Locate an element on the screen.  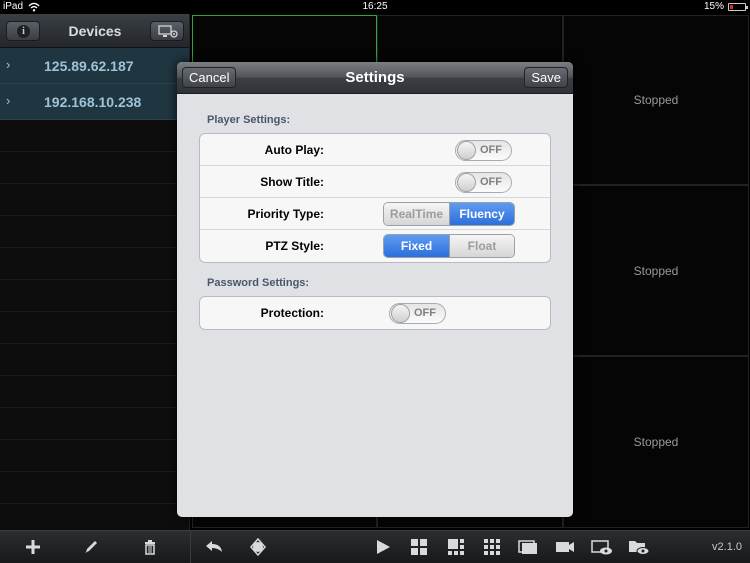
auto-play-label: Auto Play: is located at coordinates (294, 150).